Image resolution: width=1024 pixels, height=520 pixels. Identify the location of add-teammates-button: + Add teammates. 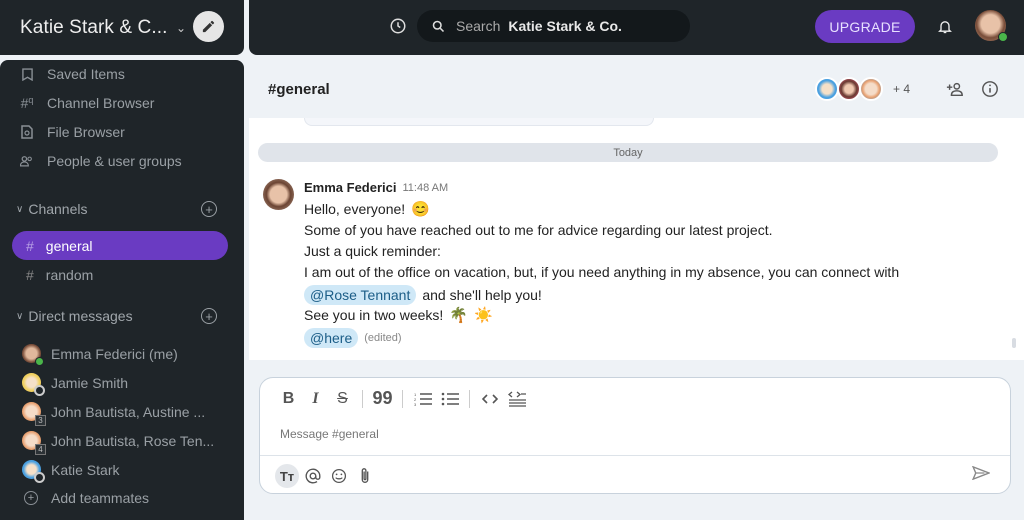
(85, 498).